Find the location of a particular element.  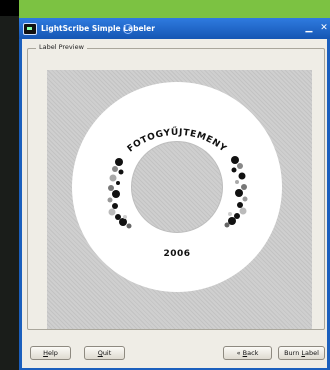

disc-artwork: FOTOGYŰJTEMENY is located at coordinates (177, 178).